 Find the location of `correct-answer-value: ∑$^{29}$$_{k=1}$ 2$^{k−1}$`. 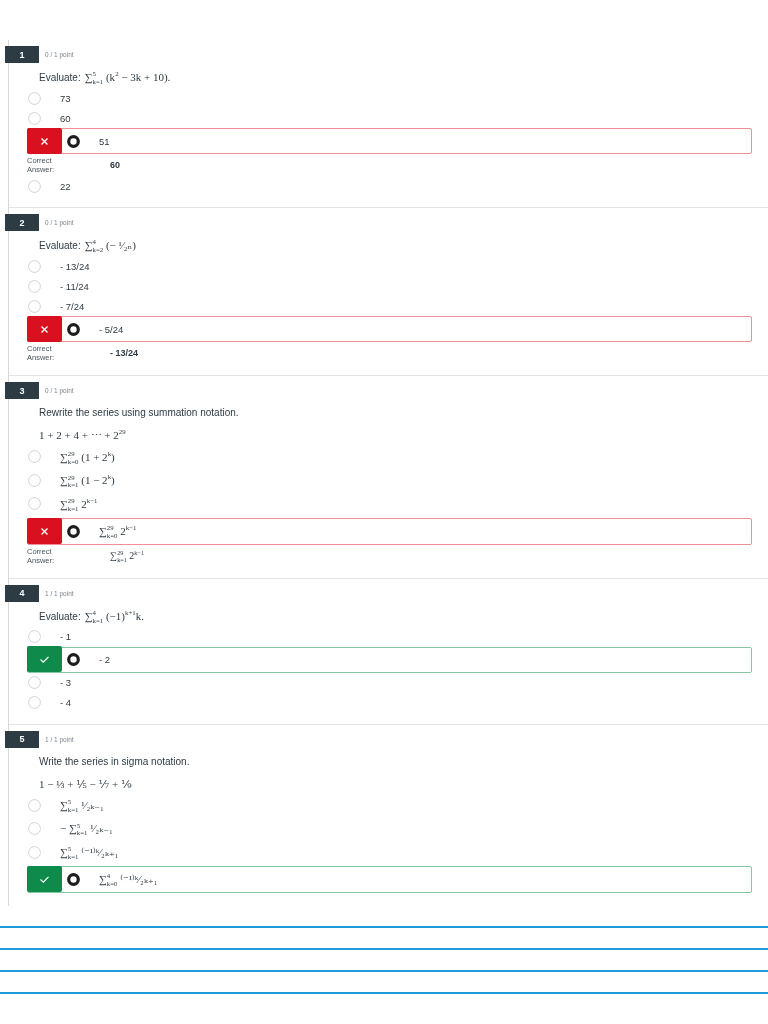

correct-answer-value: ∑$^{29}$$_{k=1}$ 2$^{k−1}$ is located at coordinates (127, 555).